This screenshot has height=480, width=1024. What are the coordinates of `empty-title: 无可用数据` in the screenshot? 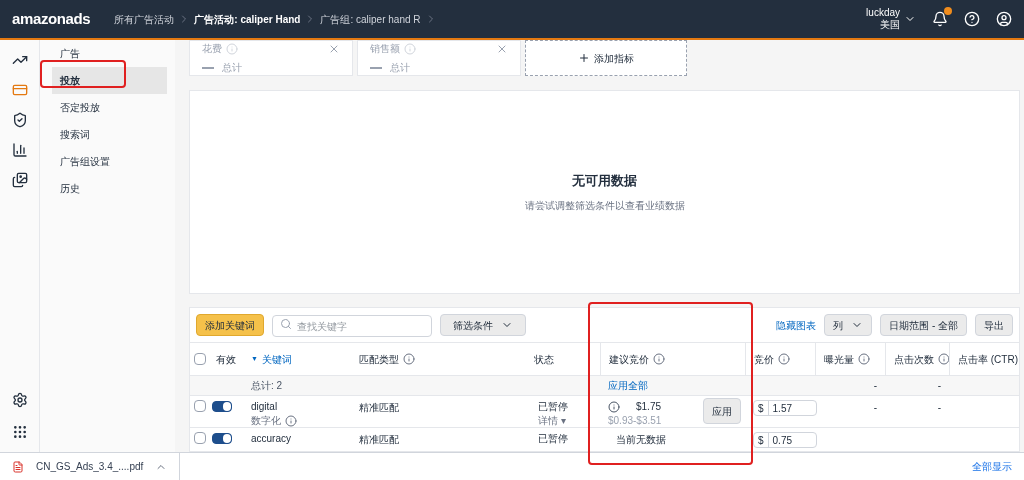 It's located at (604, 180).